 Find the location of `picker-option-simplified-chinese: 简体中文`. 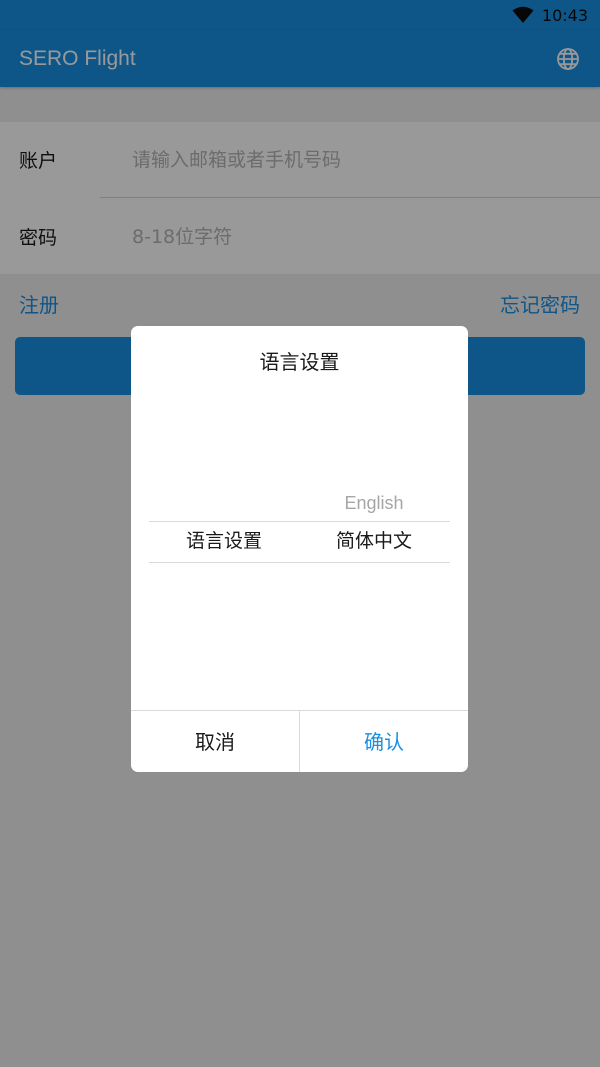

picker-option-simplified-chinese: 简体中文 is located at coordinates (374, 541).